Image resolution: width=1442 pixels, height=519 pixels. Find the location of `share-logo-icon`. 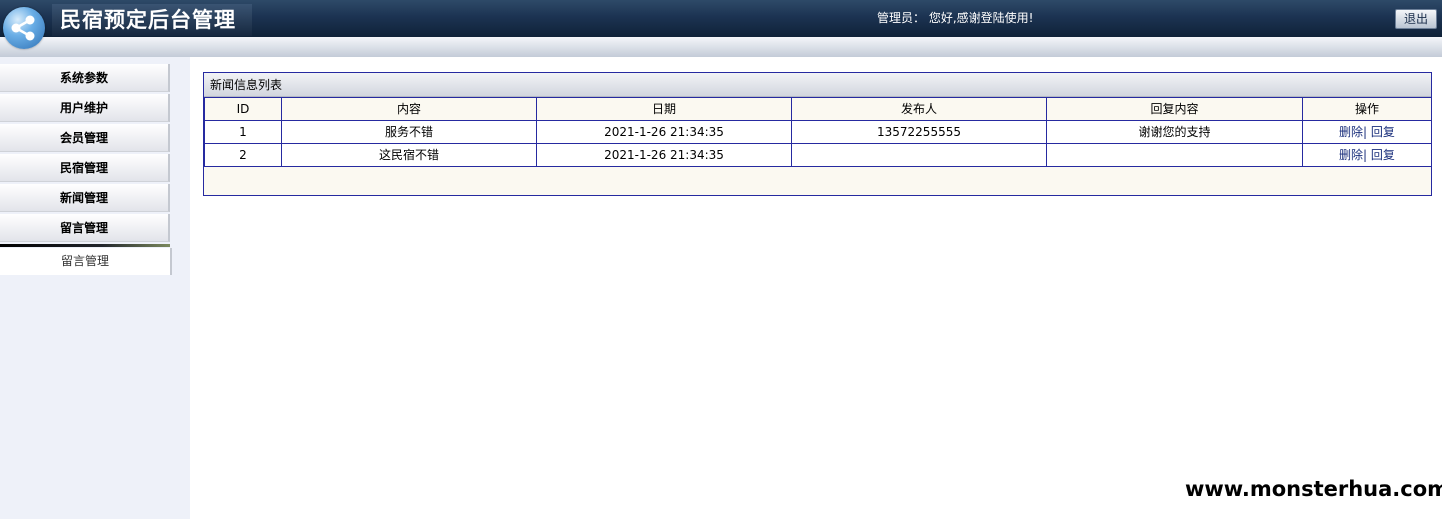

share-logo-icon is located at coordinates (24, 28).